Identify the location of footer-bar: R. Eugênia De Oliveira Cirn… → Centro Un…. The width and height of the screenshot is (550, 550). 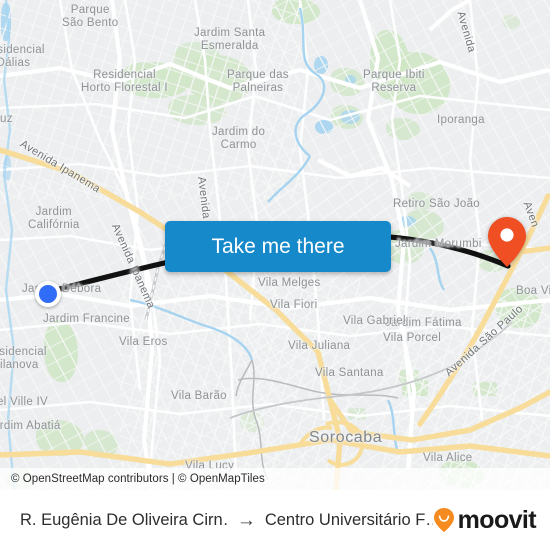
(275, 520).